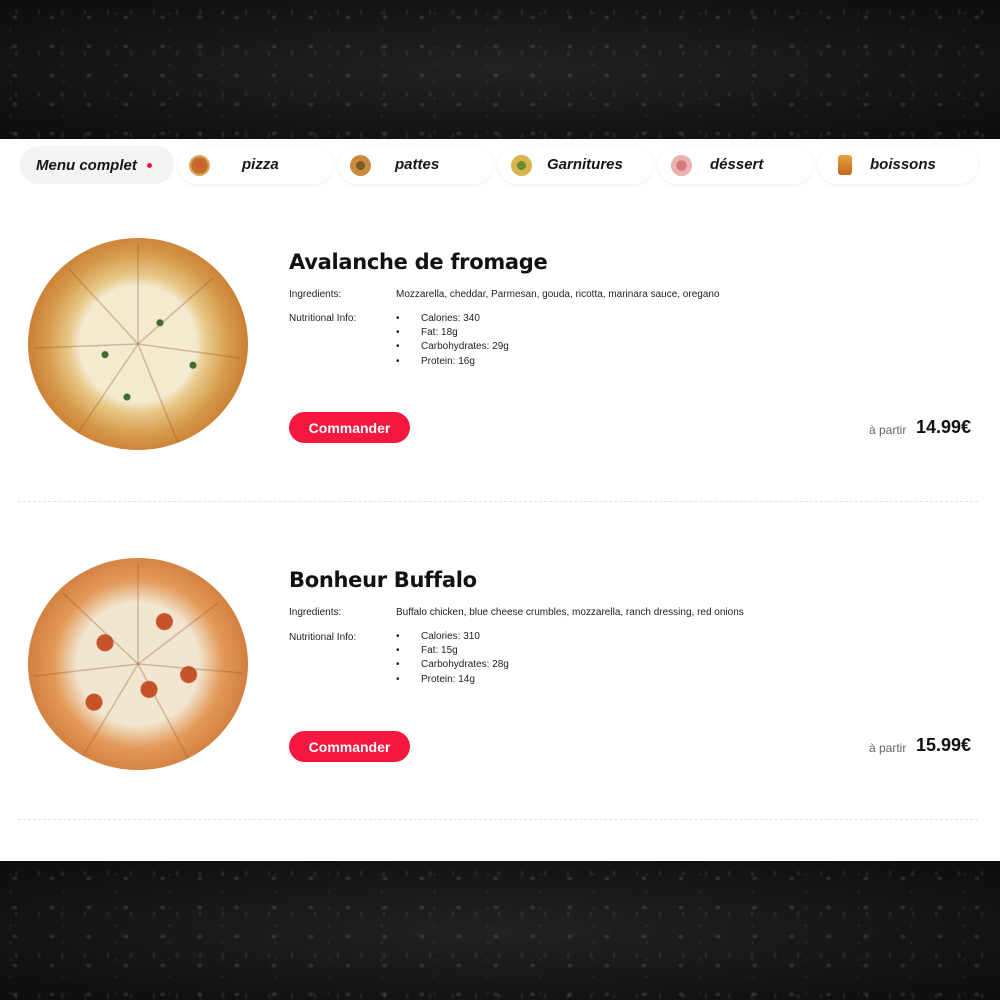  What do you see at coordinates (199, 165) in the screenshot?
I see `pizza-icon` at bounding box center [199, 165].